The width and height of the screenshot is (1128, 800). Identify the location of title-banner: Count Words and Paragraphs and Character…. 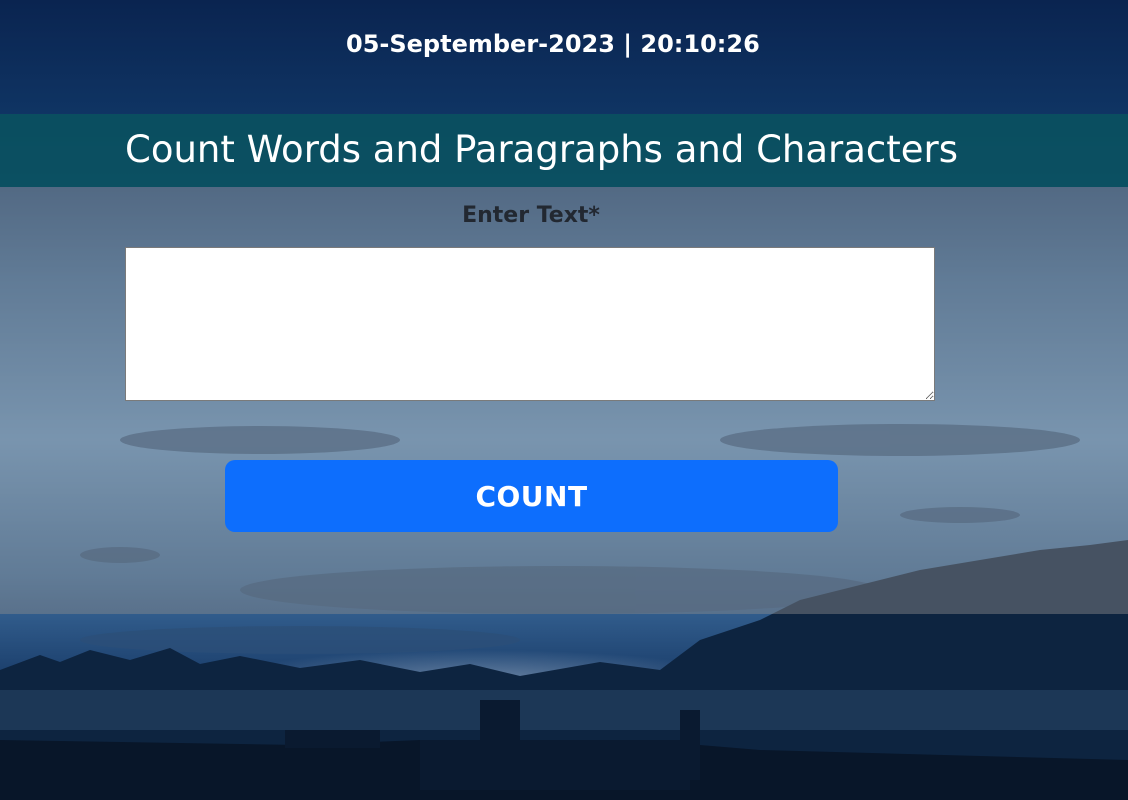
(564, 150).